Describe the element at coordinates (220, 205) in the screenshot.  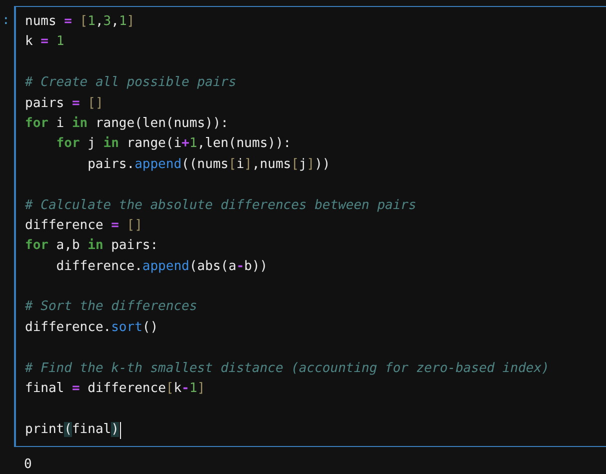
I see `code-line: # Calculate the absolute differences between pairs` at that location.